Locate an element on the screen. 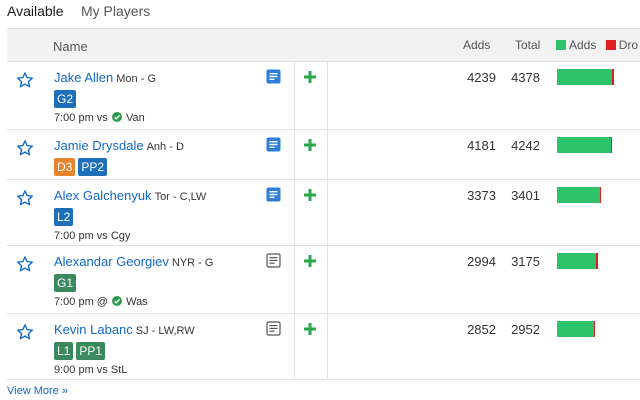  badge-group: G2 is located at coordinates (105, 99).